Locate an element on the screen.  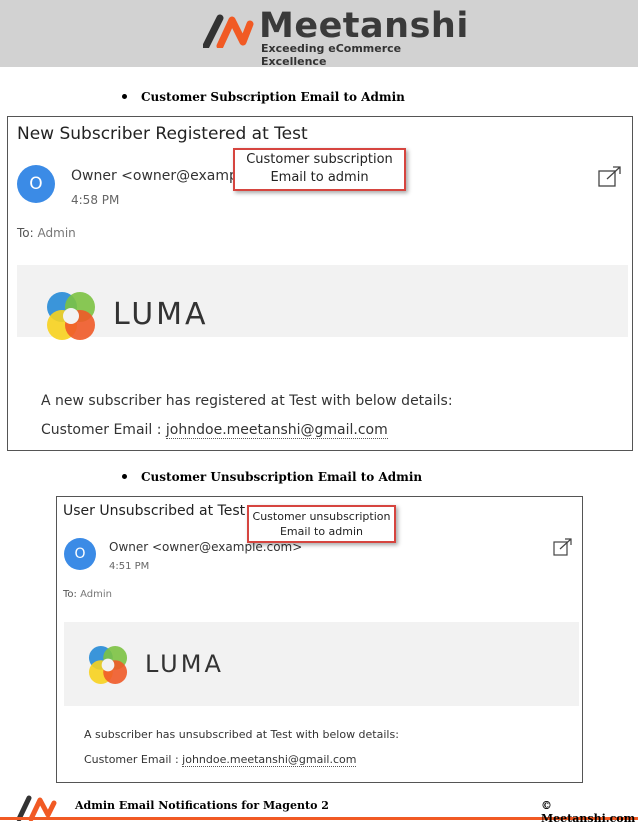
header-banner: Meetanshi Exceeding eCommerce Excellence is located at coordinates (319, 34).